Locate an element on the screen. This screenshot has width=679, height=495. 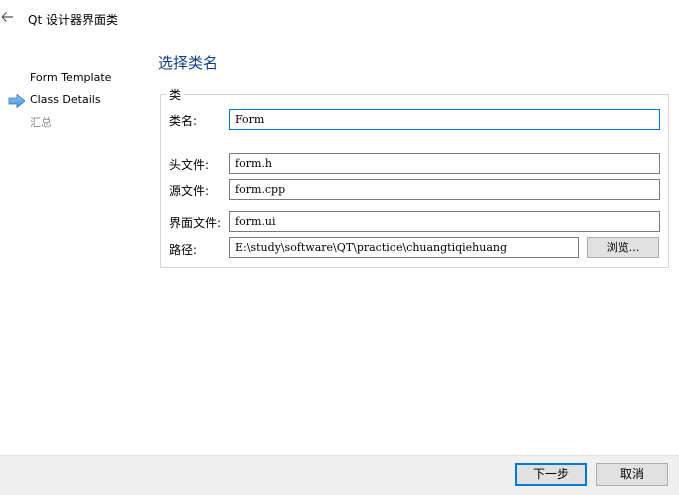
title-bar: Qt 设计器界面类 is located at coordinates (339, 19).